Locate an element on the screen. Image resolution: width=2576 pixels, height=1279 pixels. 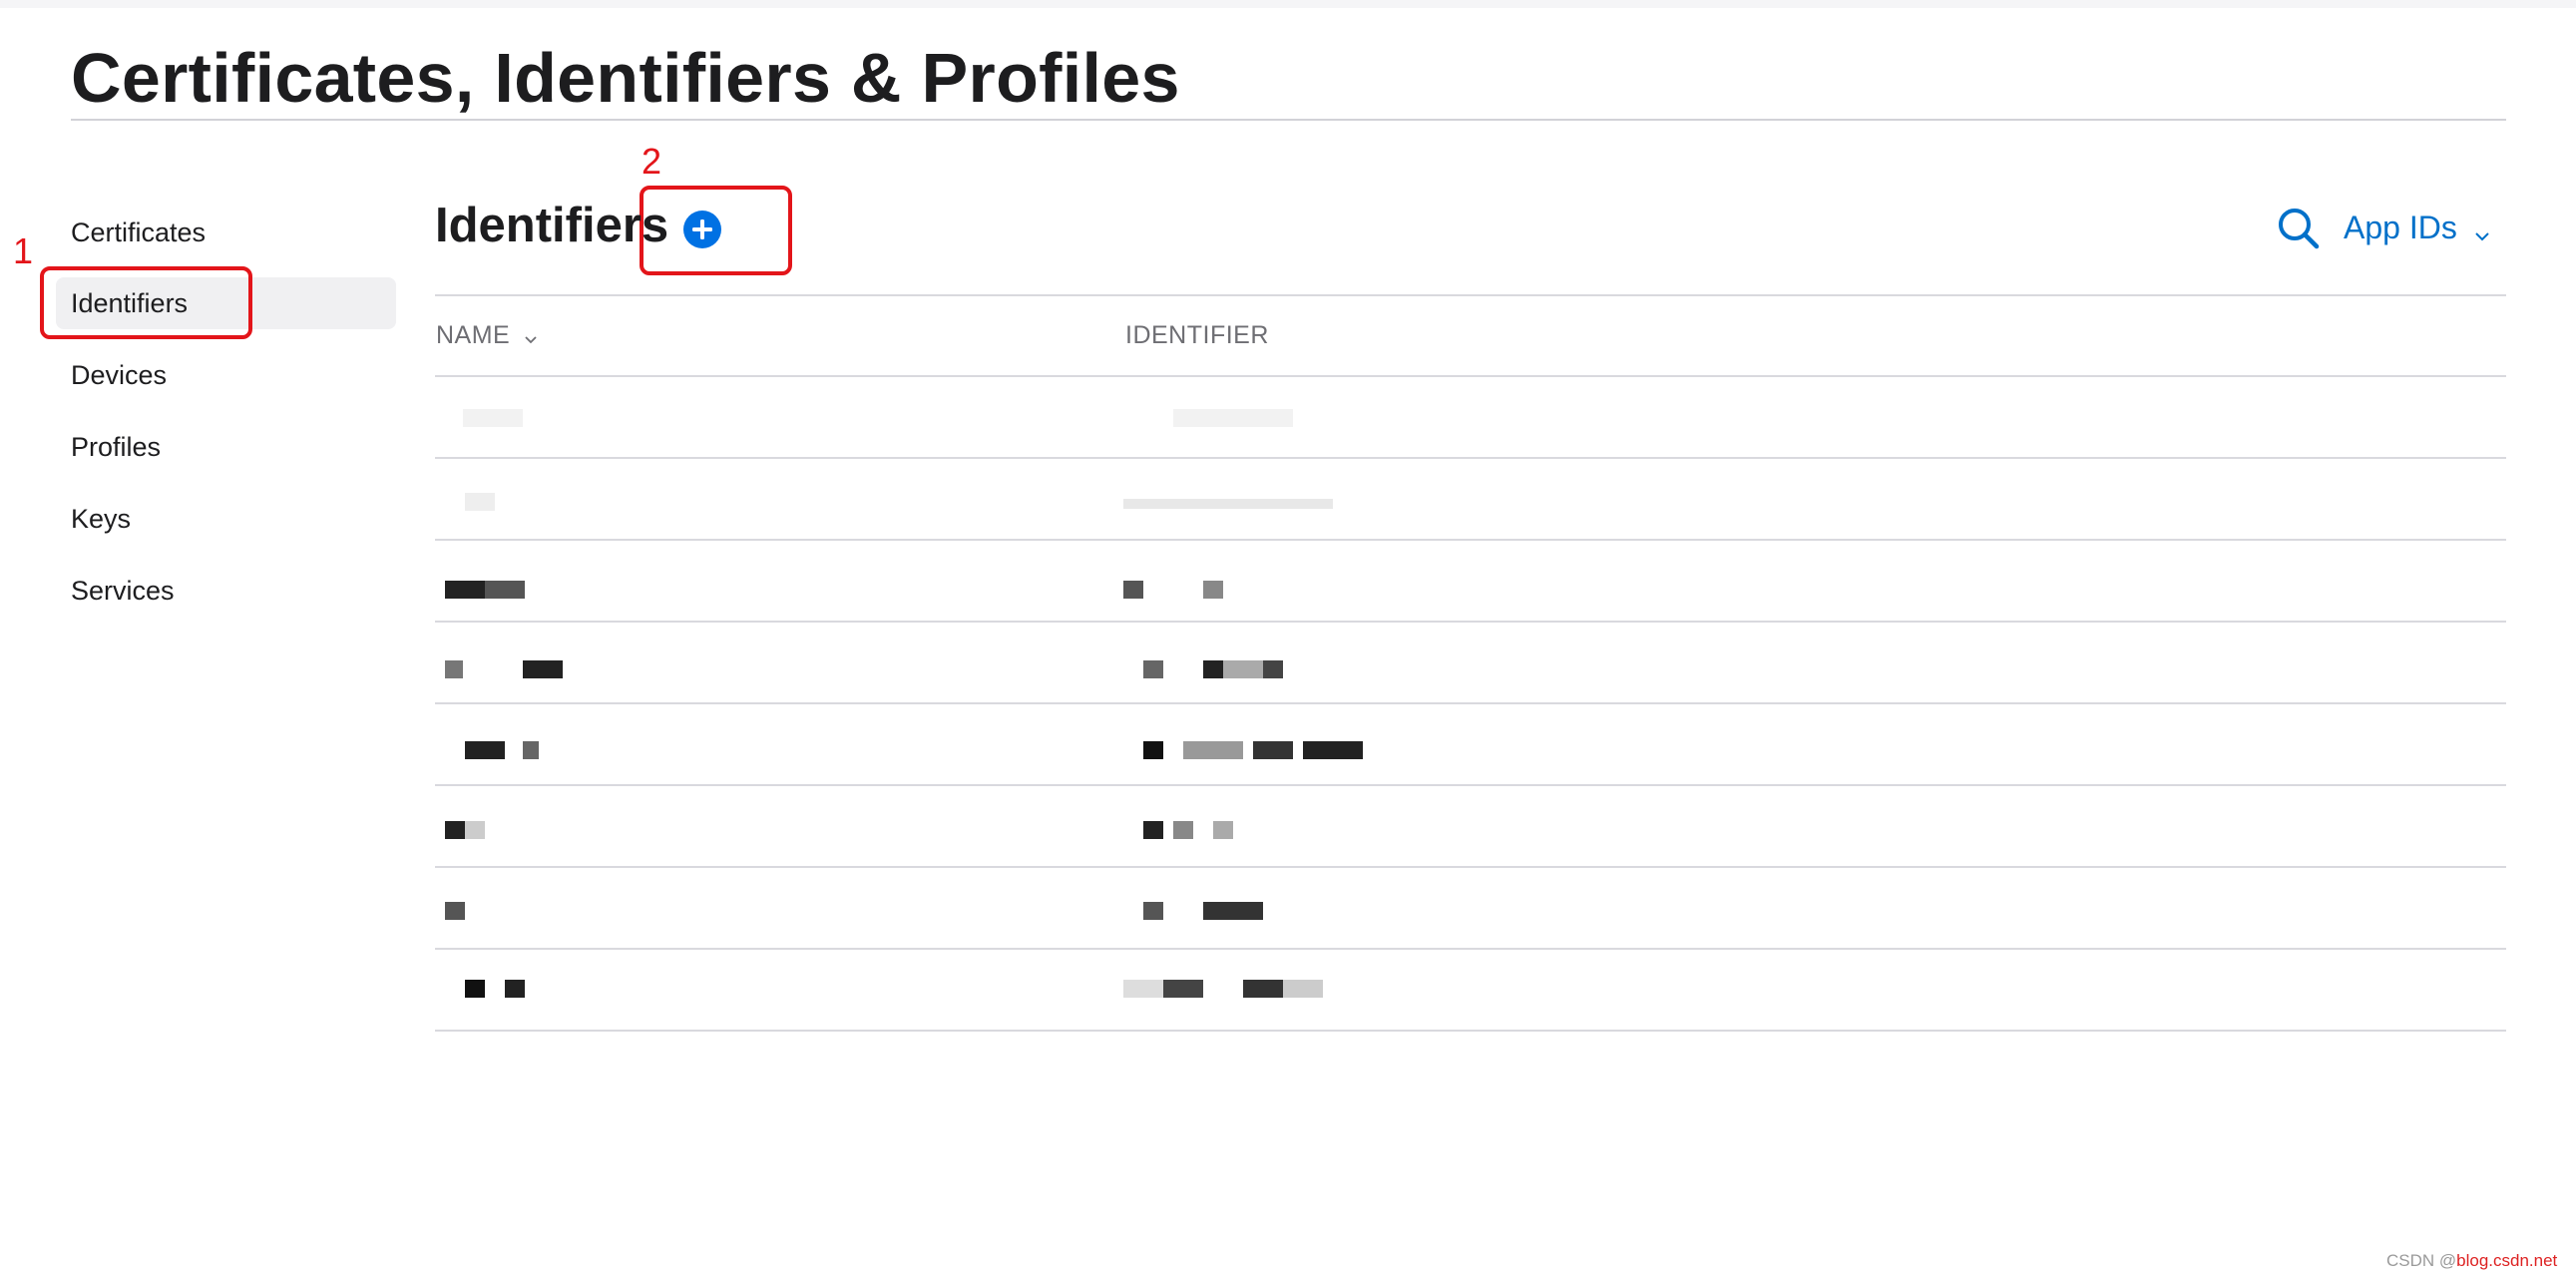
add-identifier-button is located at coordinates (702, 230).